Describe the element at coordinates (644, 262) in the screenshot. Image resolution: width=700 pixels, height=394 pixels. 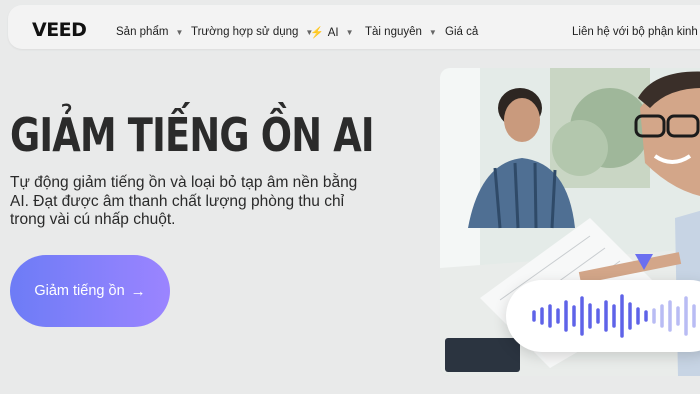
I see `waveform-pointer-icon` at that location.